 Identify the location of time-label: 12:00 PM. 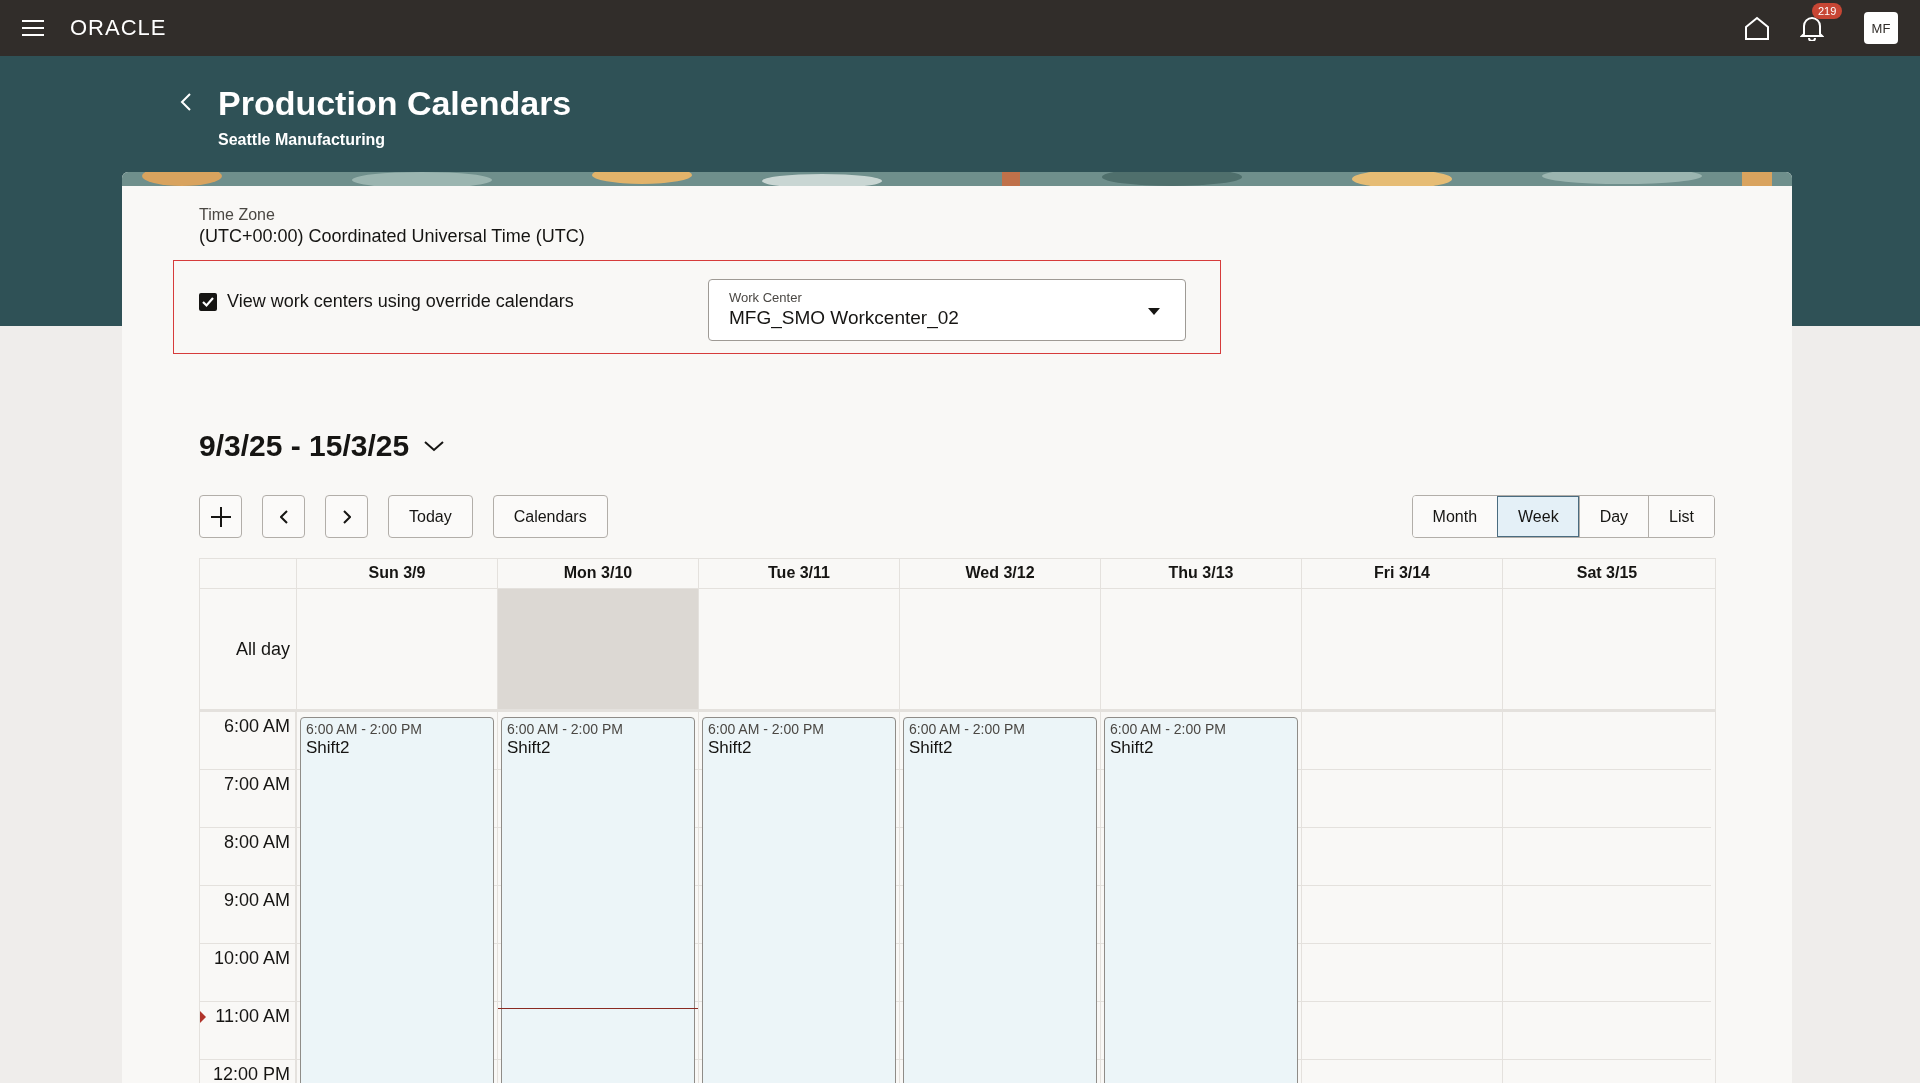
(251, 1073).